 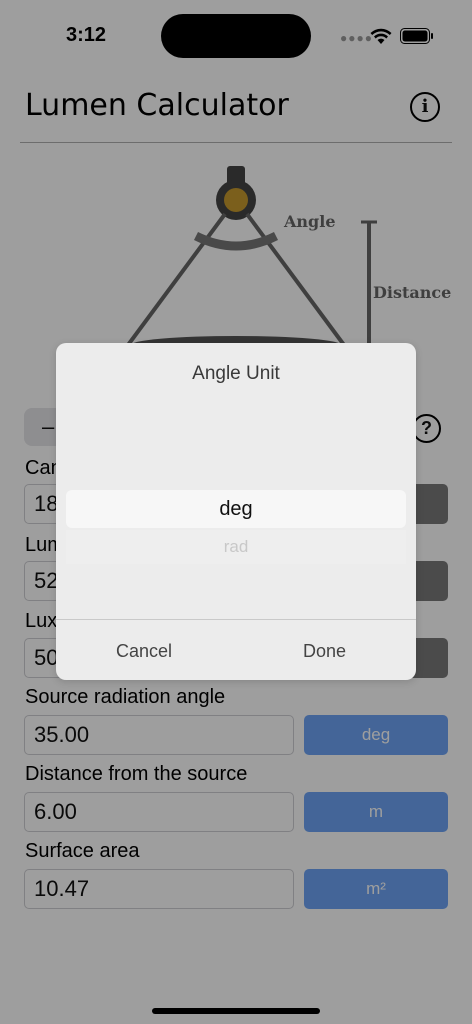 What do you see at coordinates (144, 651) in the screenshot?
I see `cancel-button: Cancel` at bounding box center [144, 651].